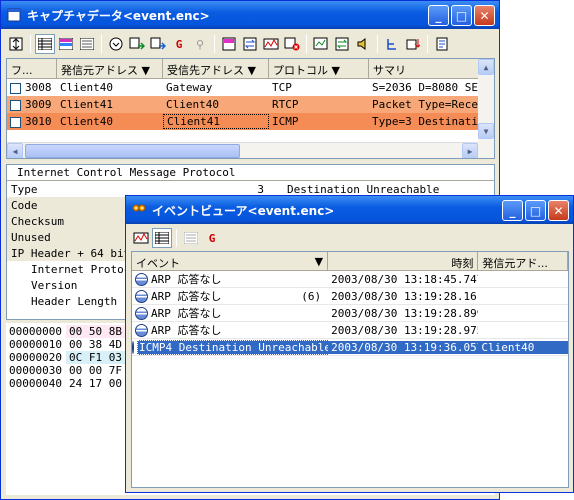 This screenshot has width=574, height=500. Describe the element at coordinates (14, 15) in the screenshot. I see `window-icon` at that location.